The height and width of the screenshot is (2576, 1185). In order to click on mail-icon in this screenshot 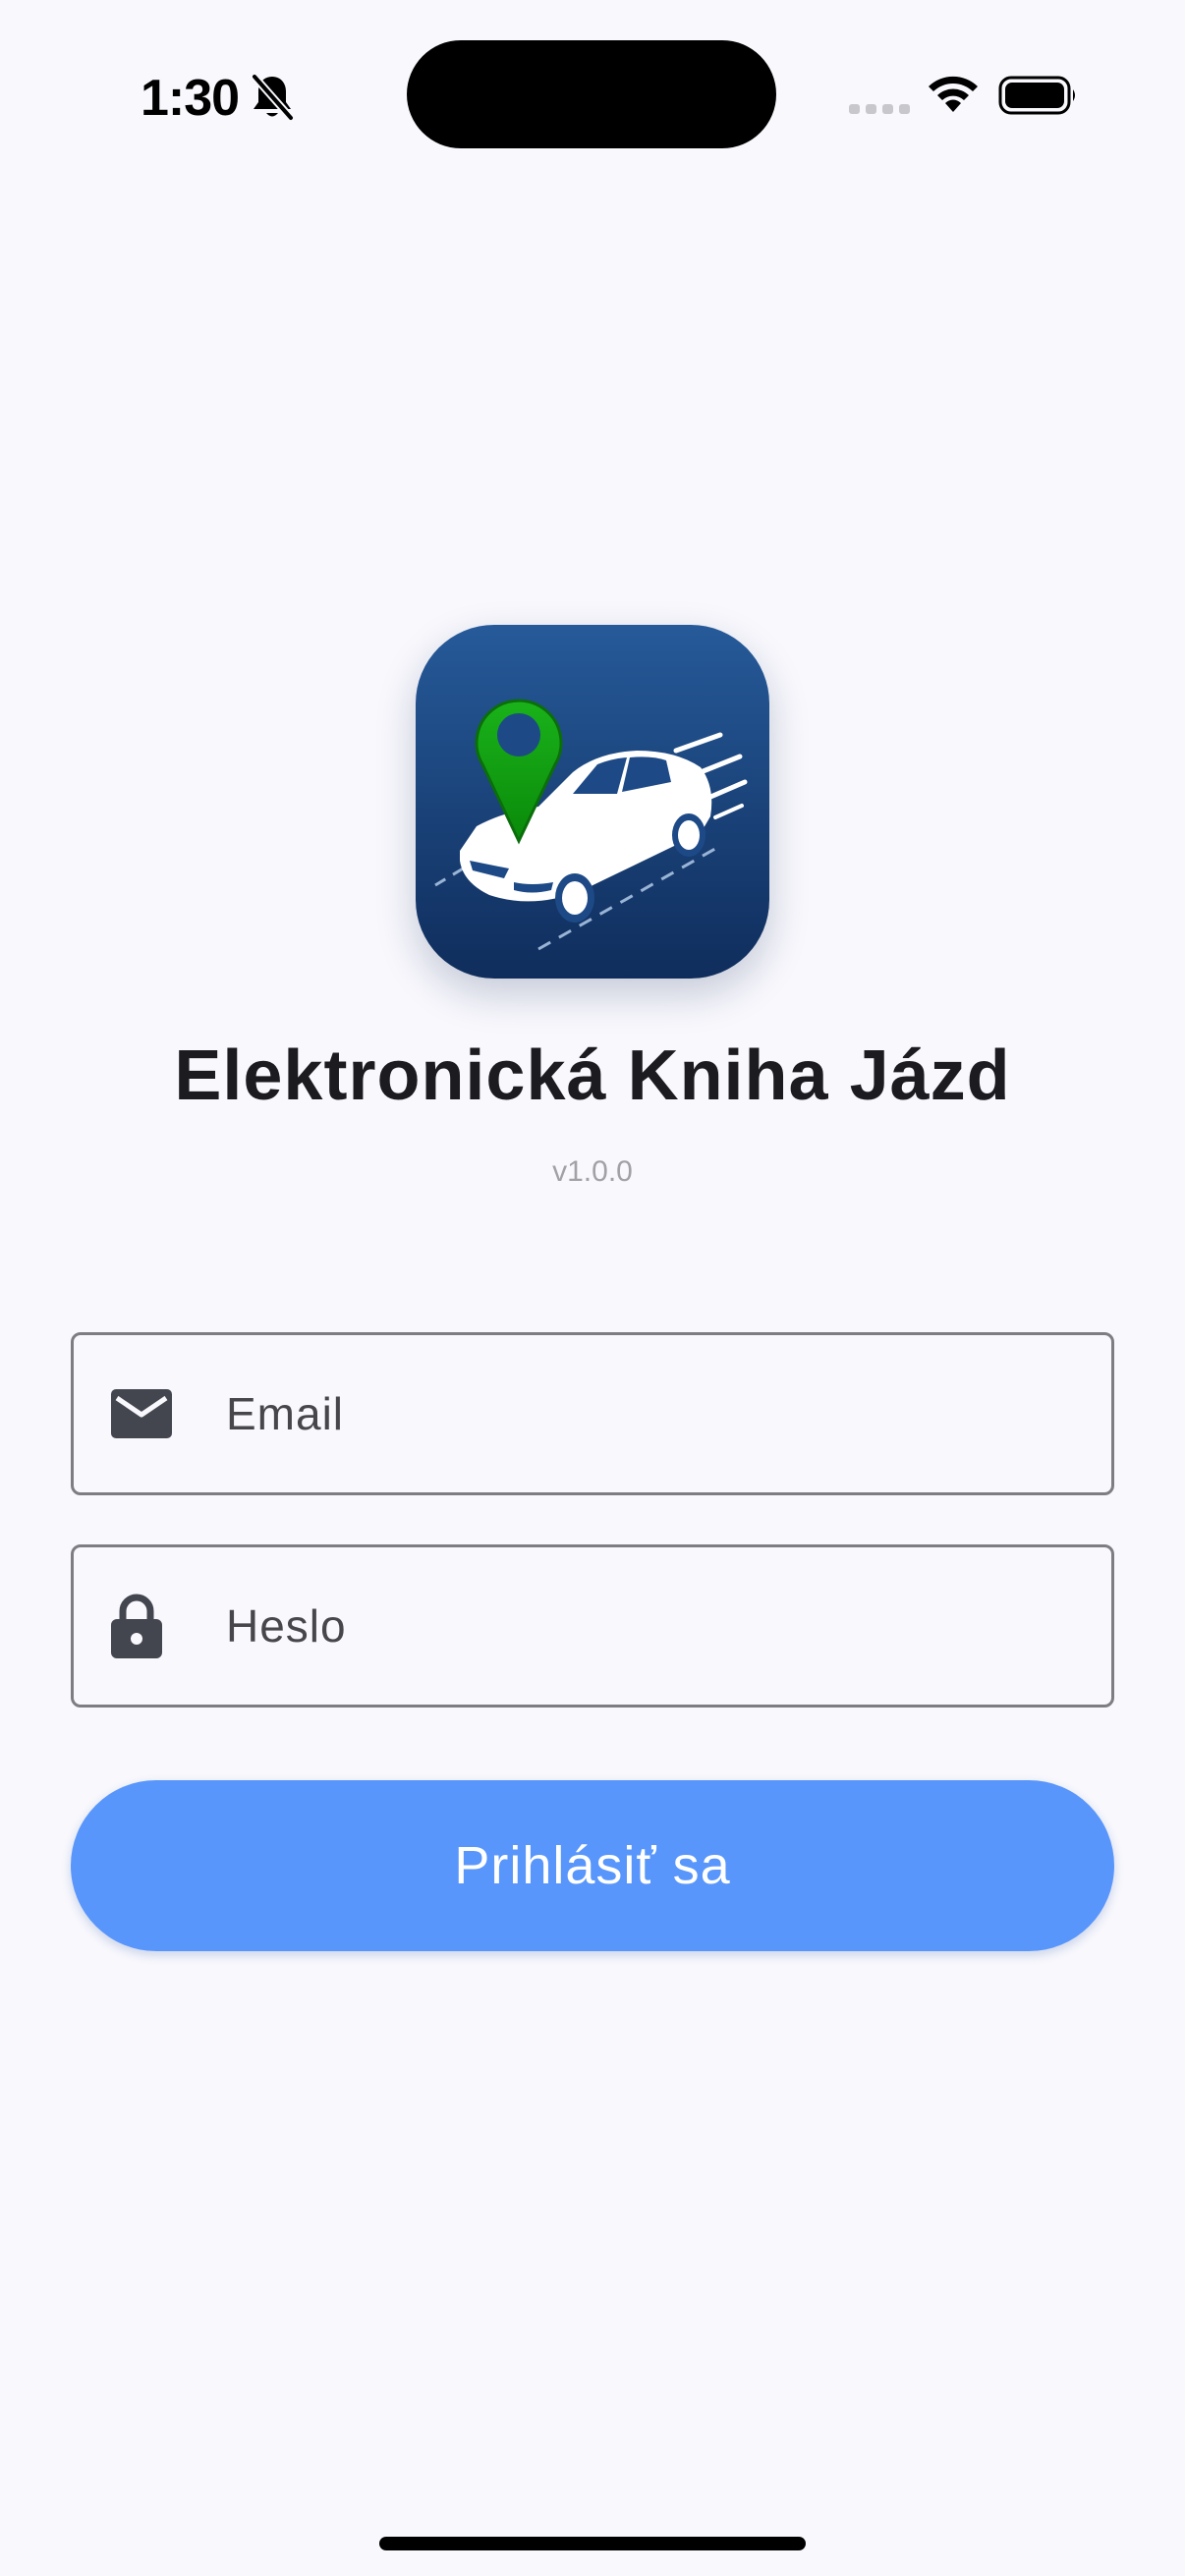, I will do `click(141, 1413)`.